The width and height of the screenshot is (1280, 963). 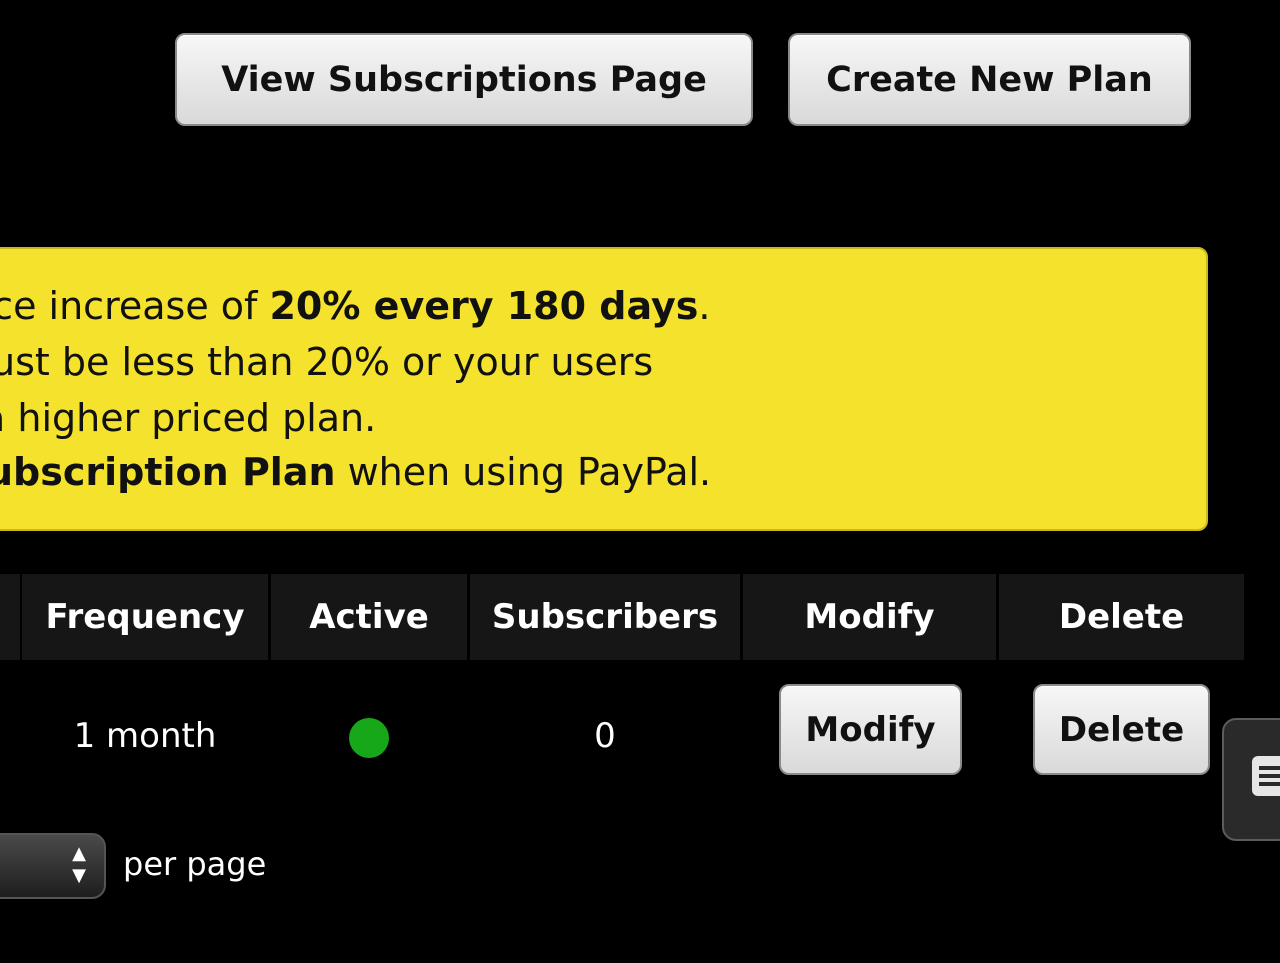 I want to click on table-header-cell, so click(x=10, y=617).